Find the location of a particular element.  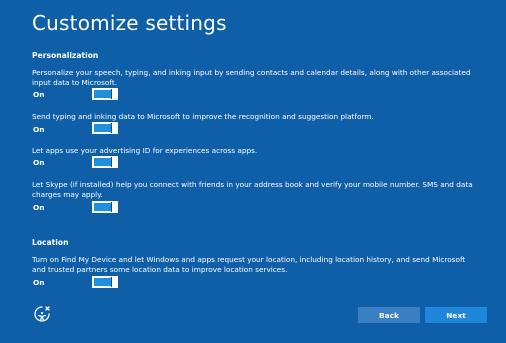

setting-state-advertising-id: On is located at coordinates (39, 162).